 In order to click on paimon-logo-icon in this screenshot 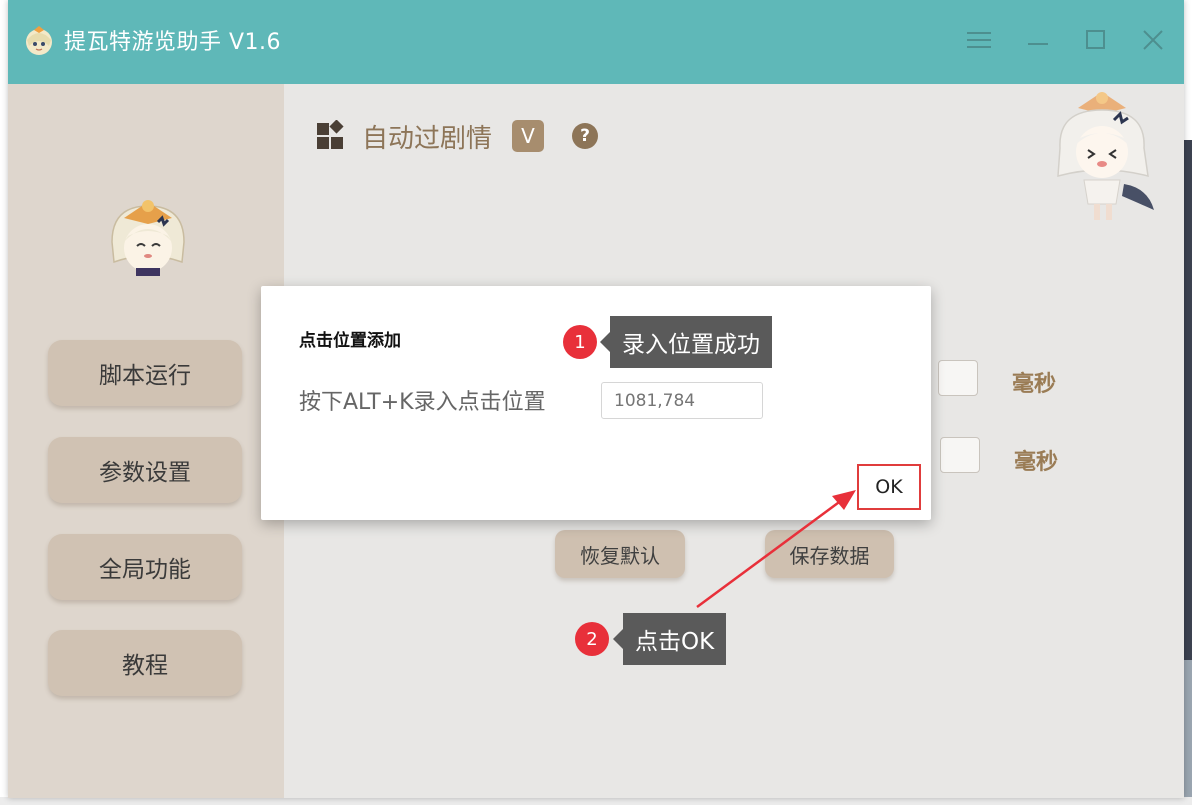, I will do `click(39, 40)`.